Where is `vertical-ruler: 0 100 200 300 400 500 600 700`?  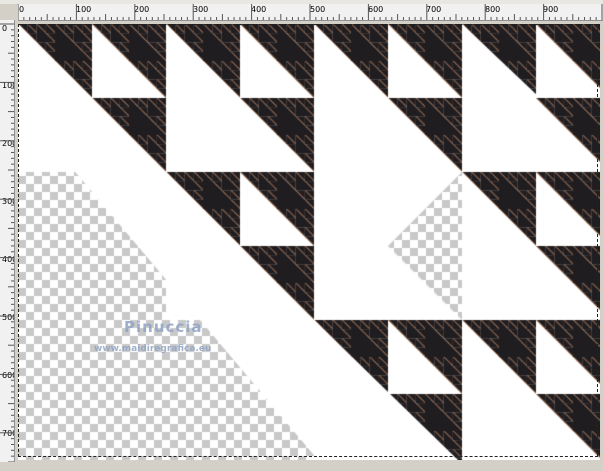
vertical-ruler: 0 100 200 300 400 500 600 700 is located at coordinates (7, 243).